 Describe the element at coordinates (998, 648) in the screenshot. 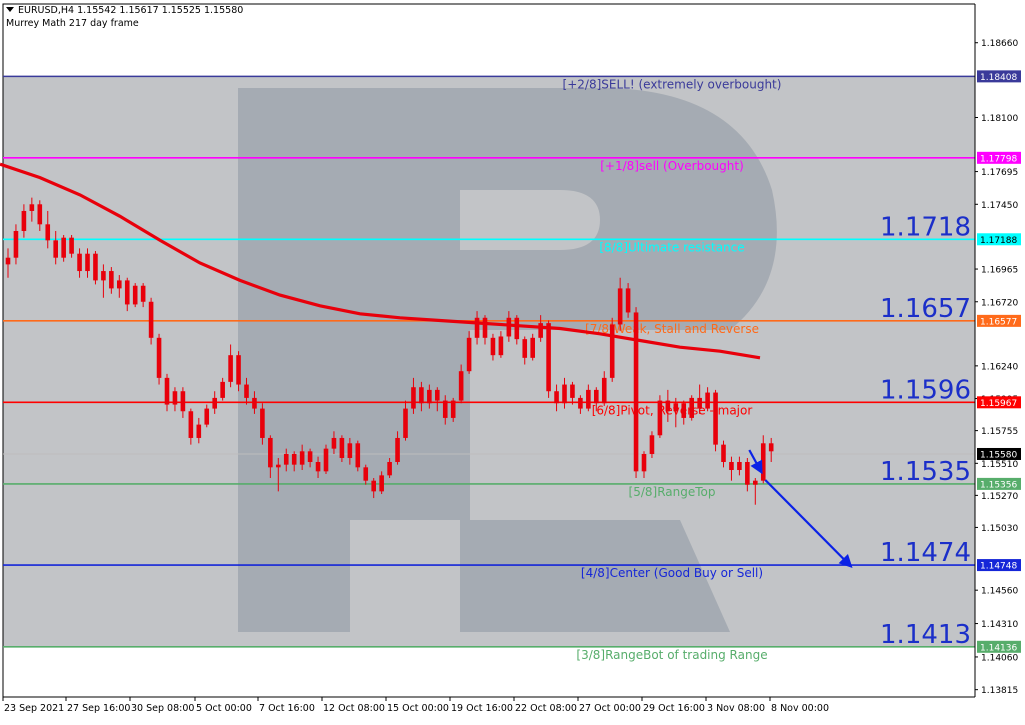

I see `price-tag: 1.14136` at that location.